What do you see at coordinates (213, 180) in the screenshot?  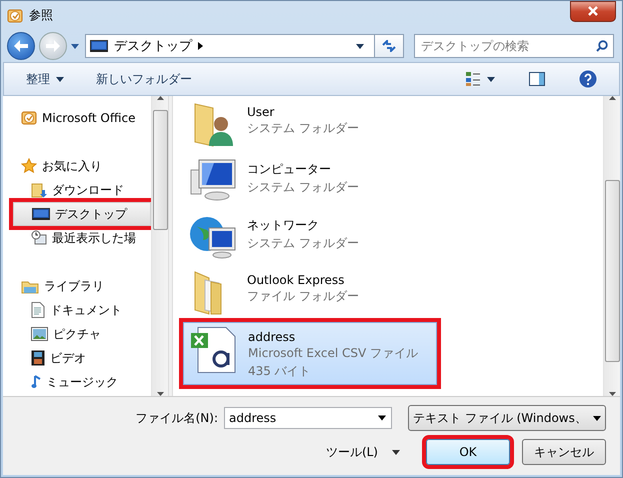 I see `computer-icon` at bounding box center [213, 180].